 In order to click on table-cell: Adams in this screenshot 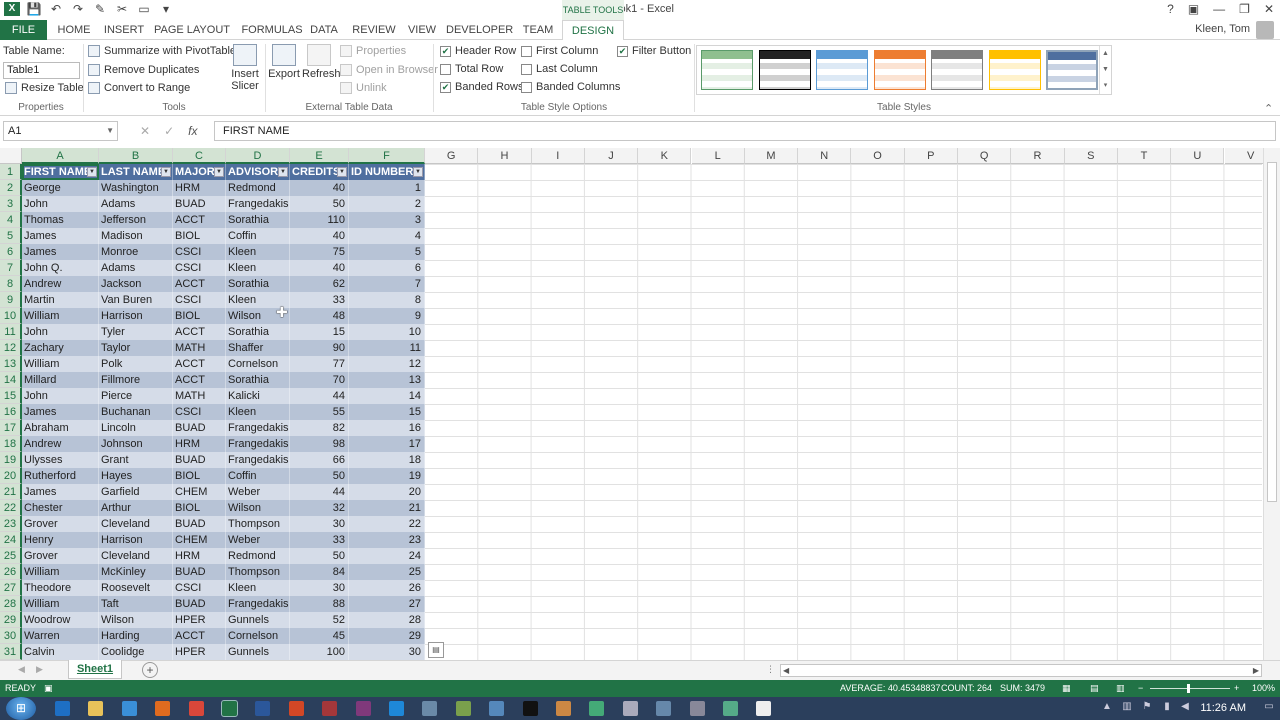, I will do `click(136, 204)`.